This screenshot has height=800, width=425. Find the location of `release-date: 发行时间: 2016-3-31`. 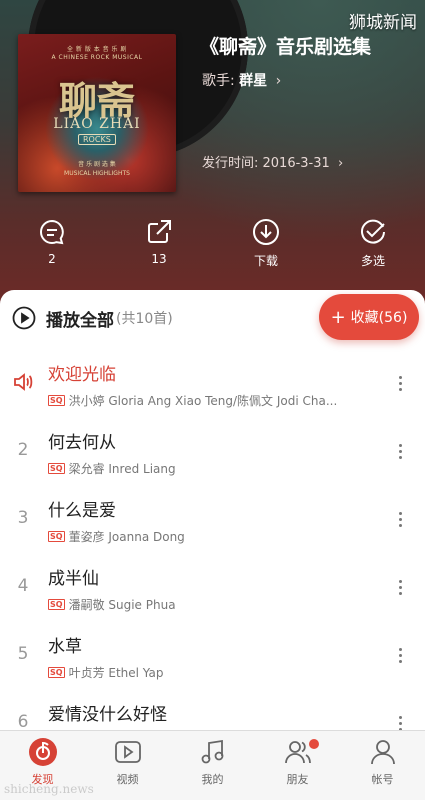

release-date: 发行时间: 2016-3-31 is located at coordinates (266, 163).